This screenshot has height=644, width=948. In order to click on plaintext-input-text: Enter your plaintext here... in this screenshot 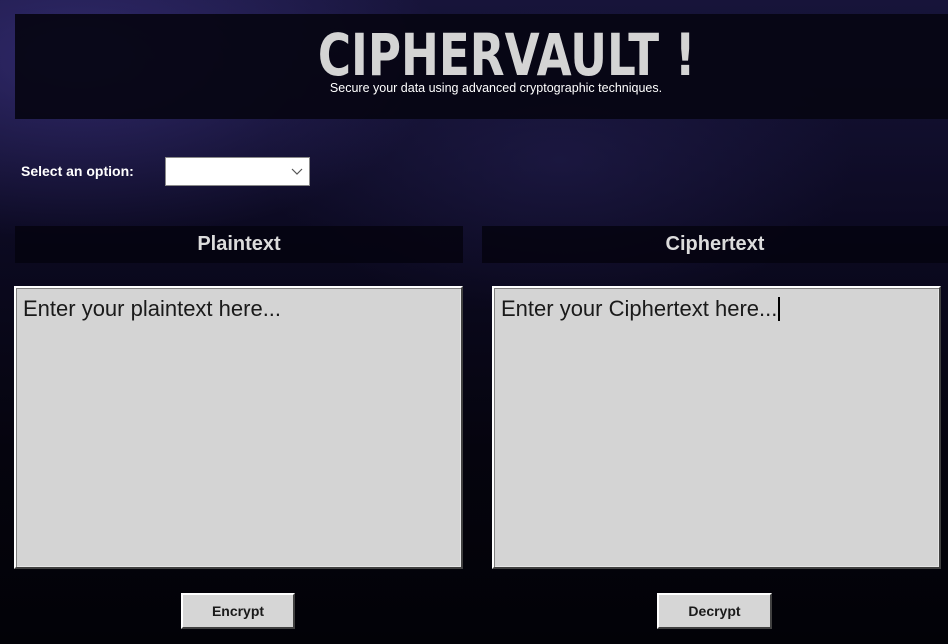, I will do `click(152, 308)`.